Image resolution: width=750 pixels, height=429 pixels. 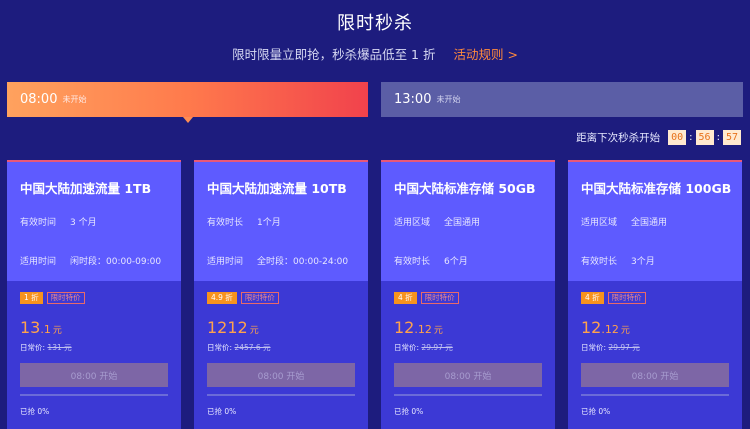 I want to click on product-name: 中国大陆标准存储 100GB, so click(x=656, y=188).